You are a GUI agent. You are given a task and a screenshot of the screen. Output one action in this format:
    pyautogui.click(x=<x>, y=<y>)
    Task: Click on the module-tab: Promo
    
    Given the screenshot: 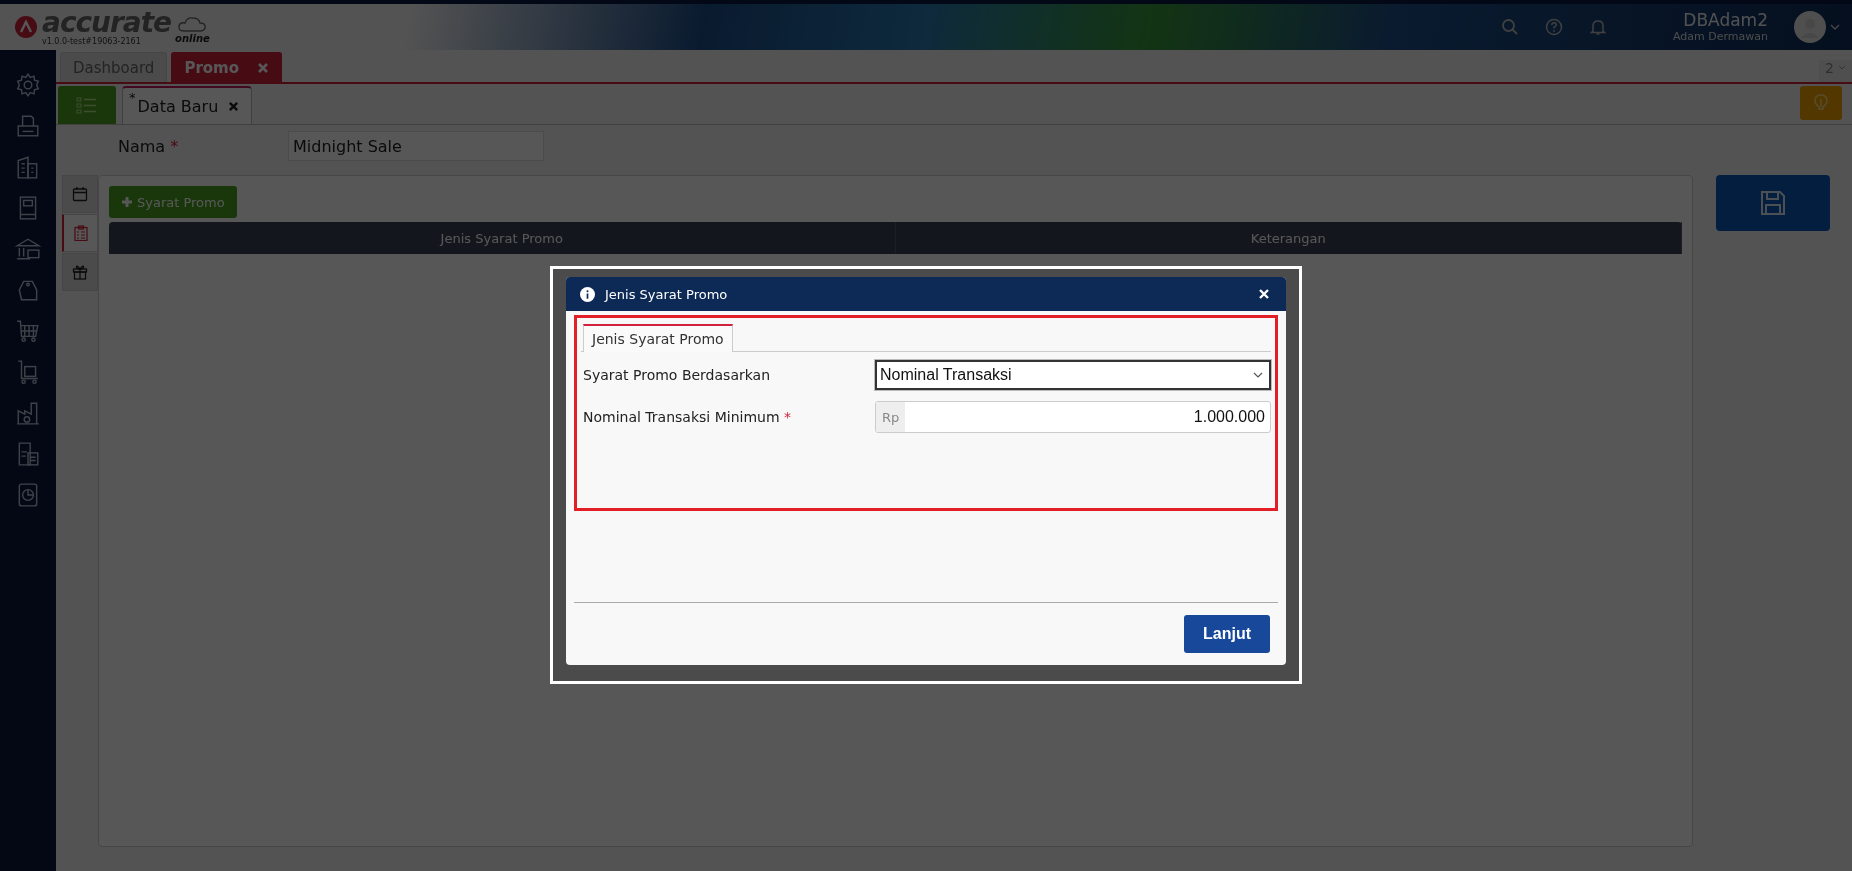 What is the action you would take?
    pyautogui.click(x=227, y=67)
    